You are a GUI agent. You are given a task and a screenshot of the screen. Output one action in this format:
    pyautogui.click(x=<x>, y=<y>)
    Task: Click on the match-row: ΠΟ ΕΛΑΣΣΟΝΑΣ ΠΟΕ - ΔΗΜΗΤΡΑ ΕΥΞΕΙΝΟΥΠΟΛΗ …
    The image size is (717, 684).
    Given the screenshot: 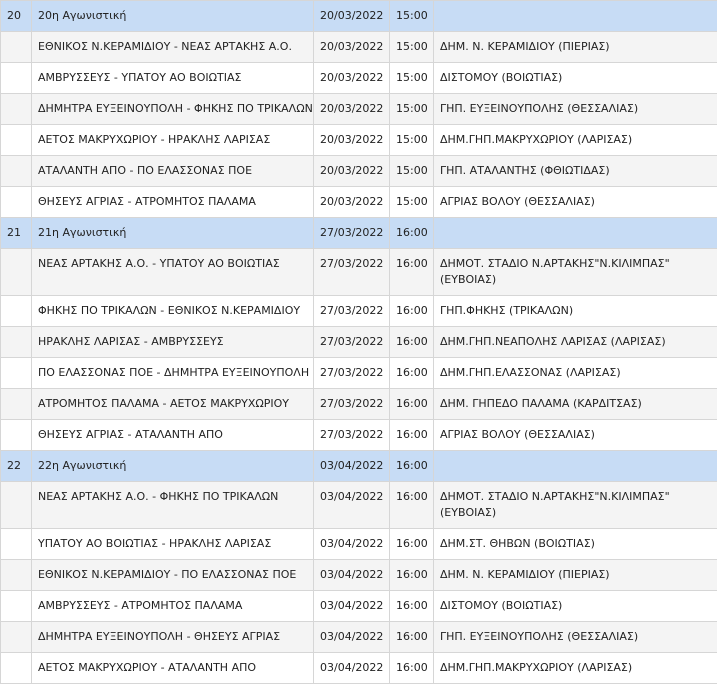 What is the action you would take?
    pyautogui.click(x=359, y=373)
    